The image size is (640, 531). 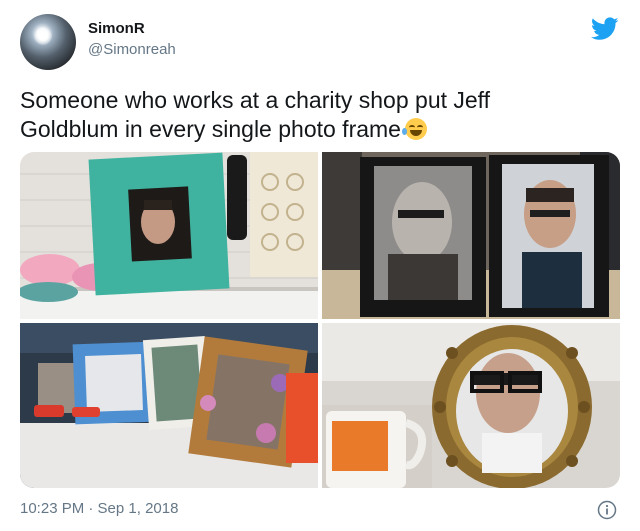 What do you see at coordinates (99, 508) in the screenshot?
I see `tweet-timestamp: 10:23 PM · Sep 1, 2018` at bounding box center [99, 508].